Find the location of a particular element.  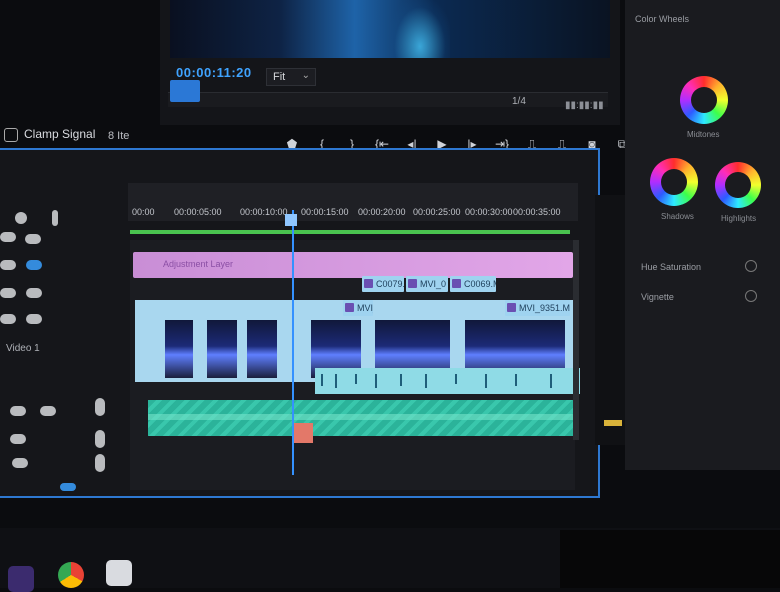

audio-clip-a2 is located at coordinates (363, 418).